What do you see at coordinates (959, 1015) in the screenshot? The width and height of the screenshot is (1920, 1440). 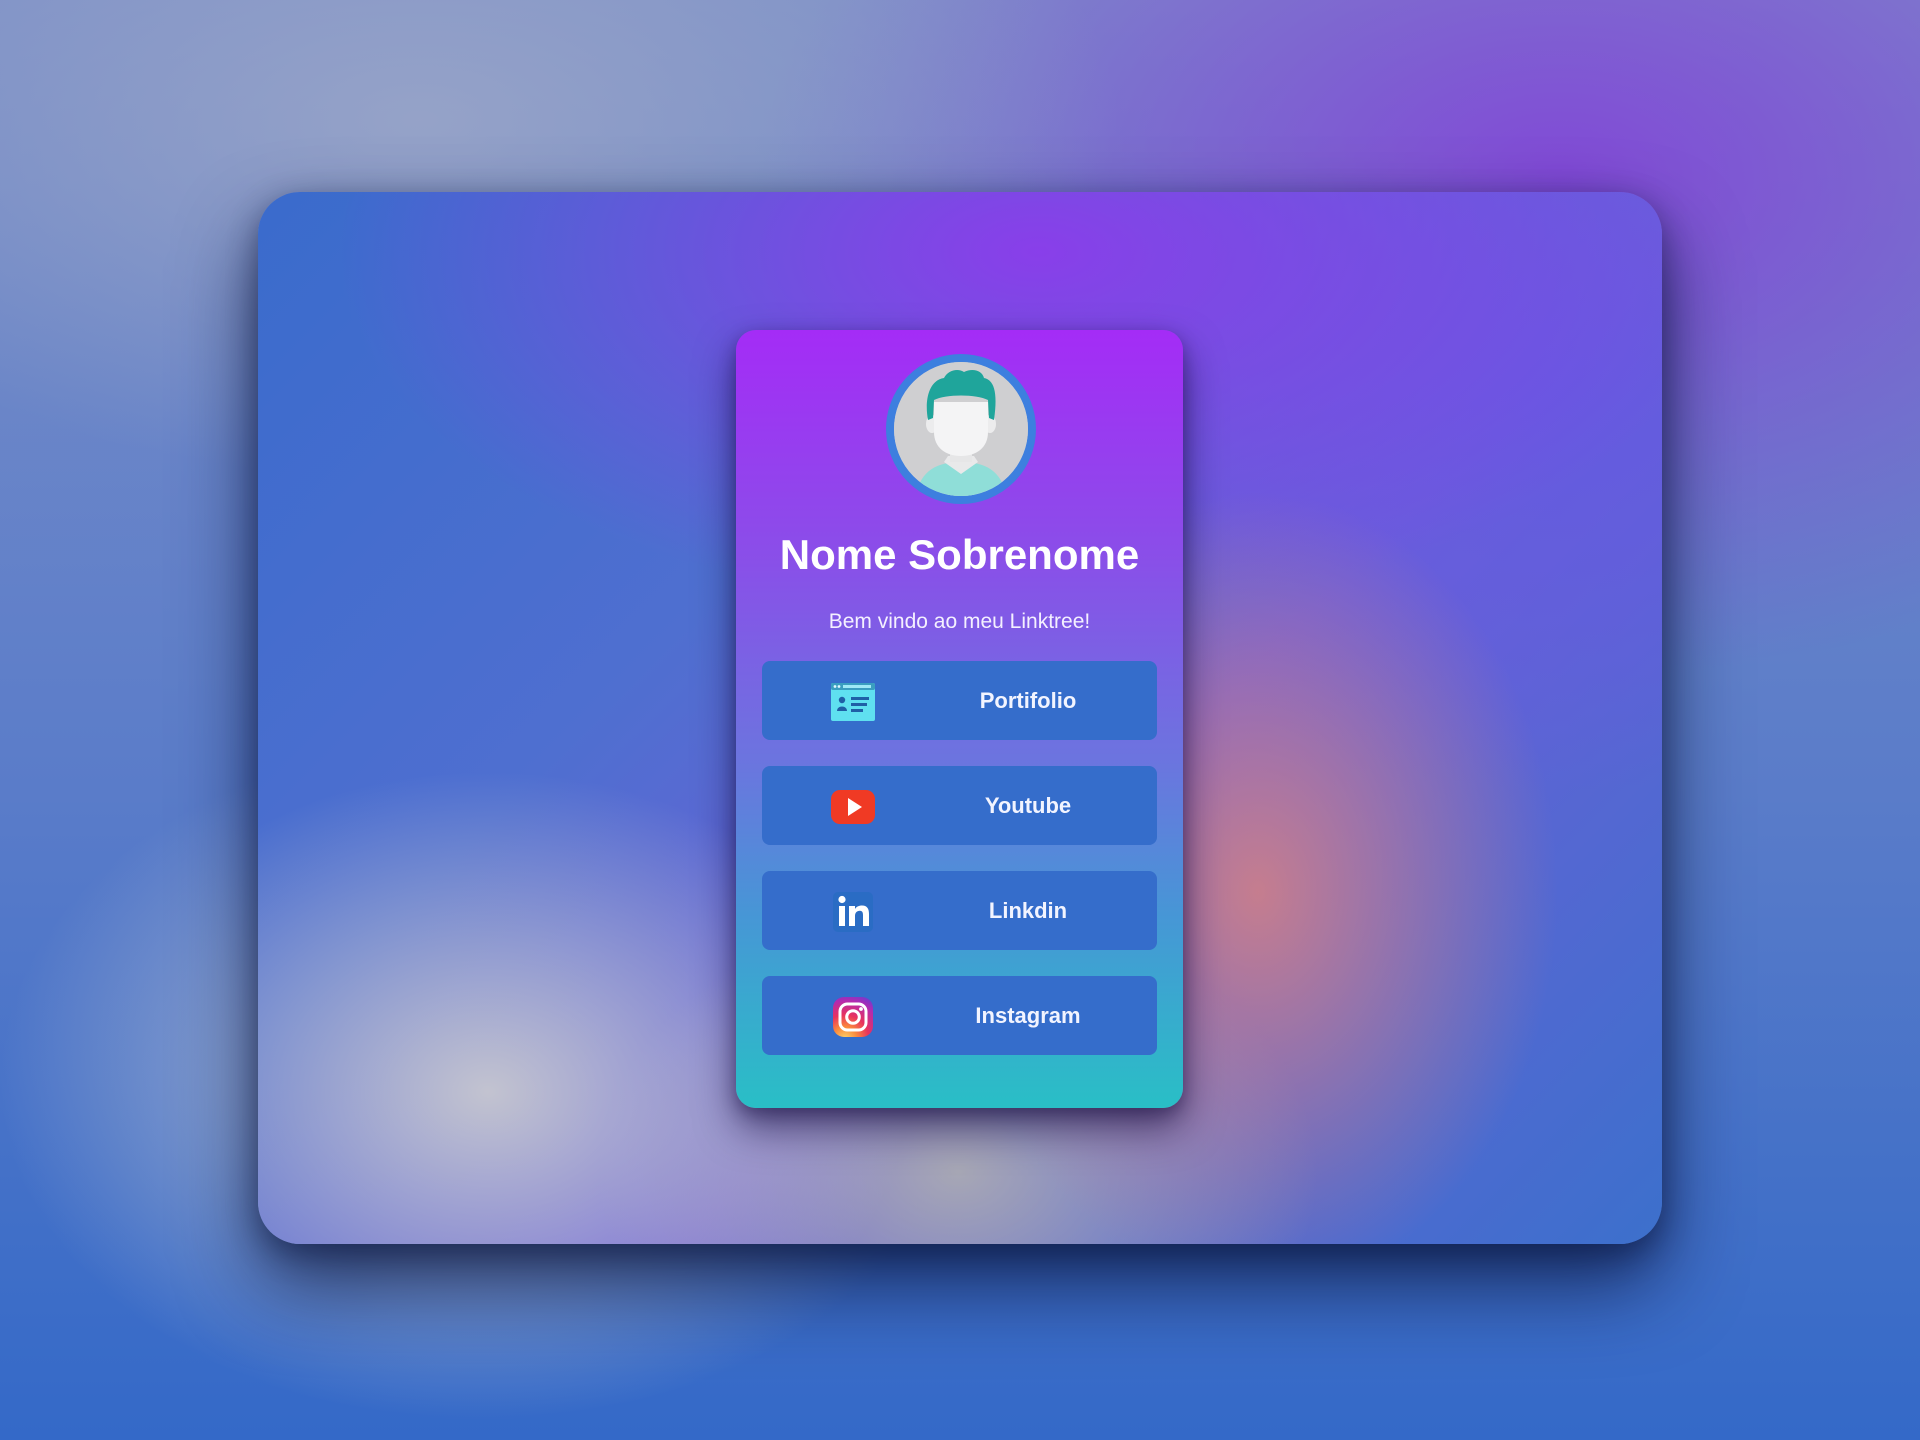 I see `instagram-link-button: Instagram` at bounding box center [959, 1015].